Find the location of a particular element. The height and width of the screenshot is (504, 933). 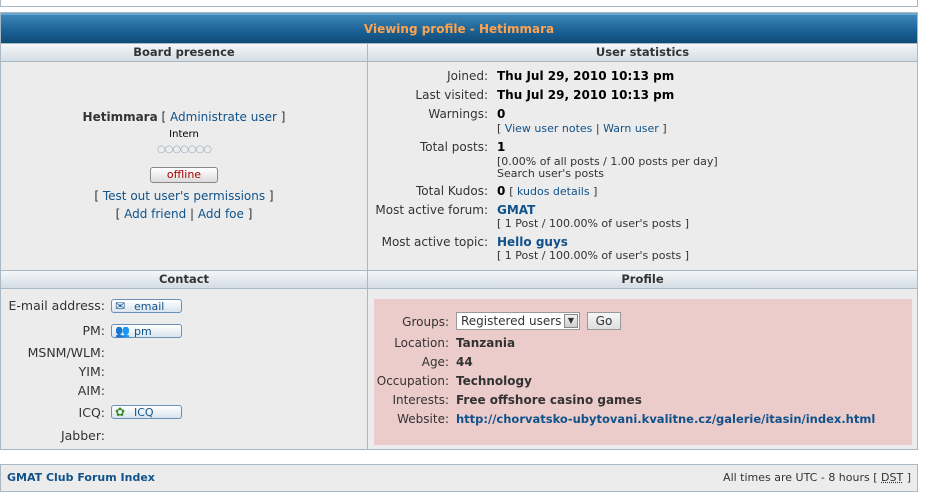

top-panel-edge is located at coordinates (459, 3).